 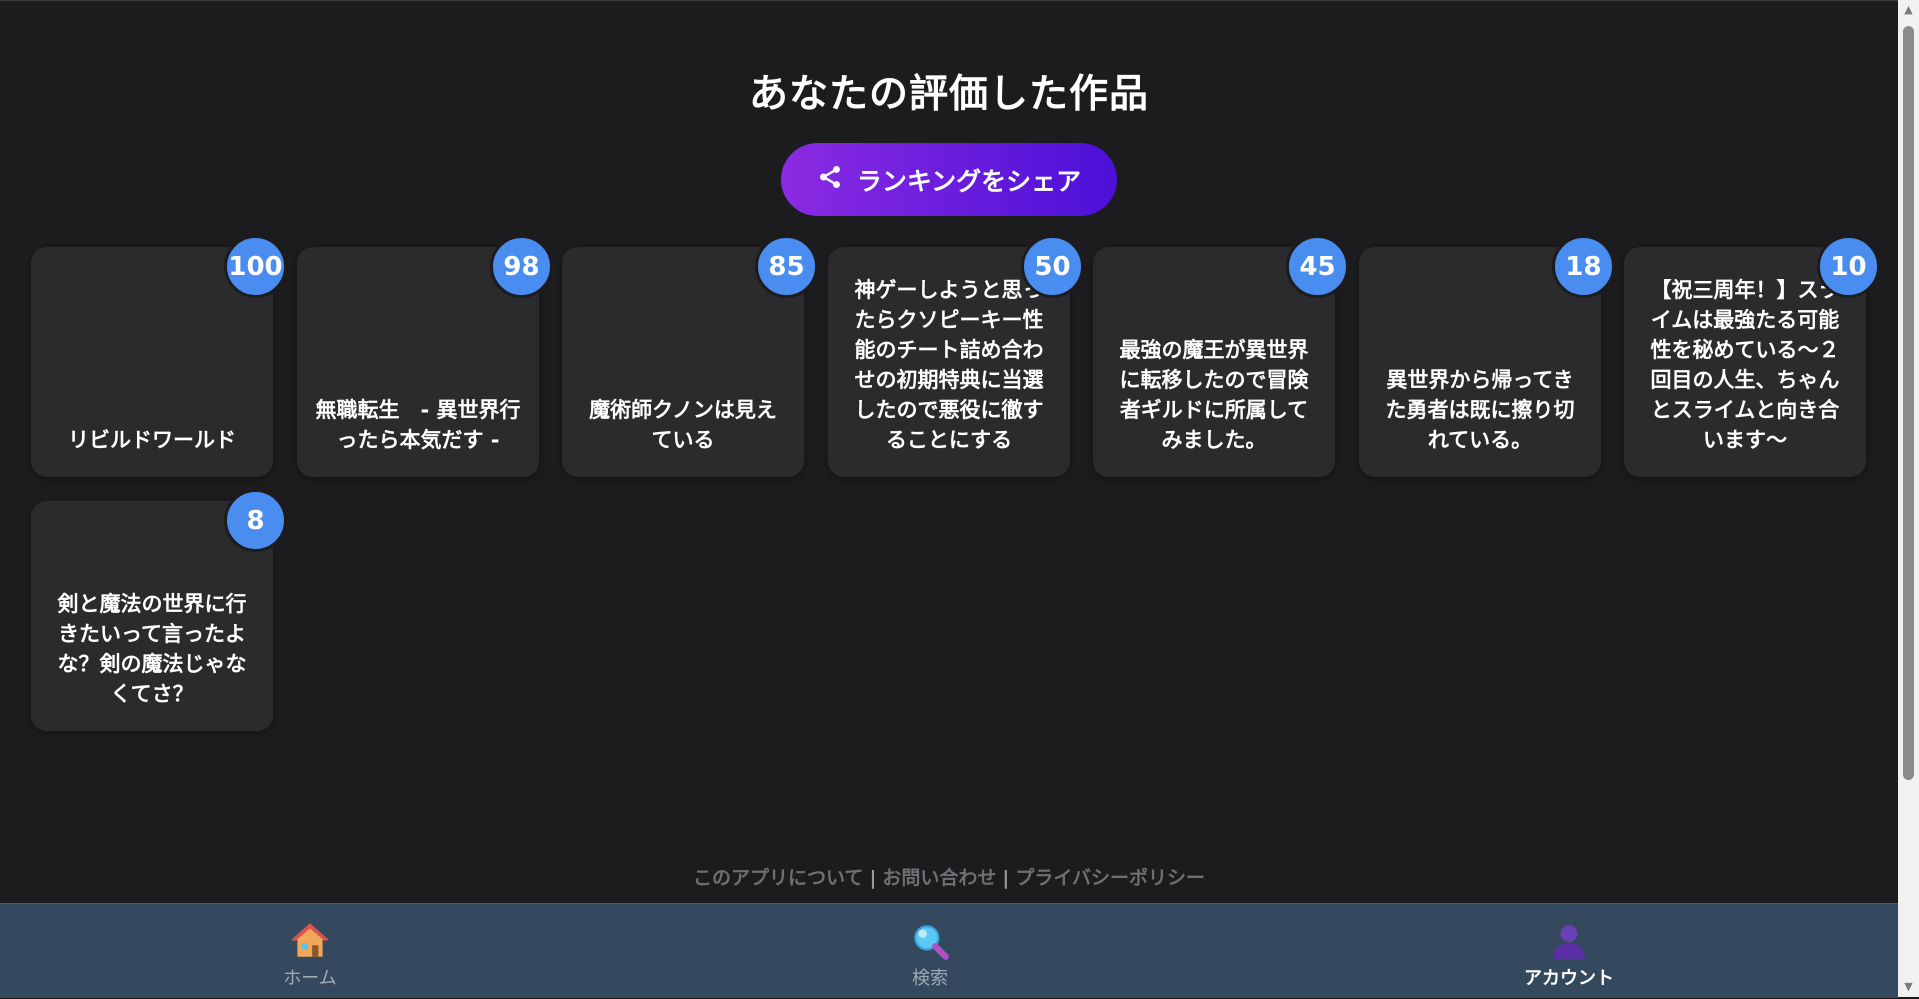 What do you see at coordinates (1052, 266) in the screenshot?
I see `score-badge: 50` at bounding box center [1052, 266].